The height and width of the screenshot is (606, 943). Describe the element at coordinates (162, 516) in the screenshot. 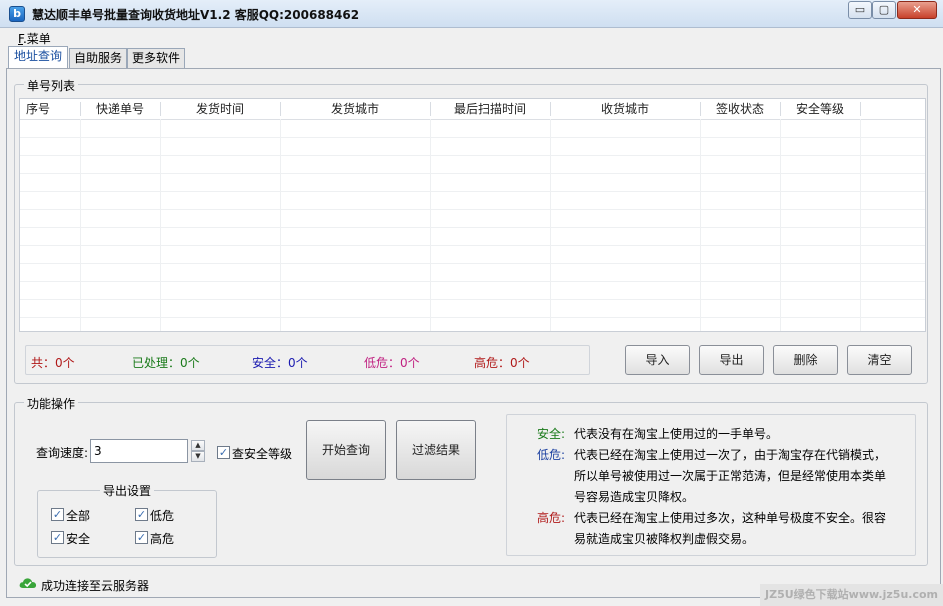

I see `export-low-label: 低危` at that location.